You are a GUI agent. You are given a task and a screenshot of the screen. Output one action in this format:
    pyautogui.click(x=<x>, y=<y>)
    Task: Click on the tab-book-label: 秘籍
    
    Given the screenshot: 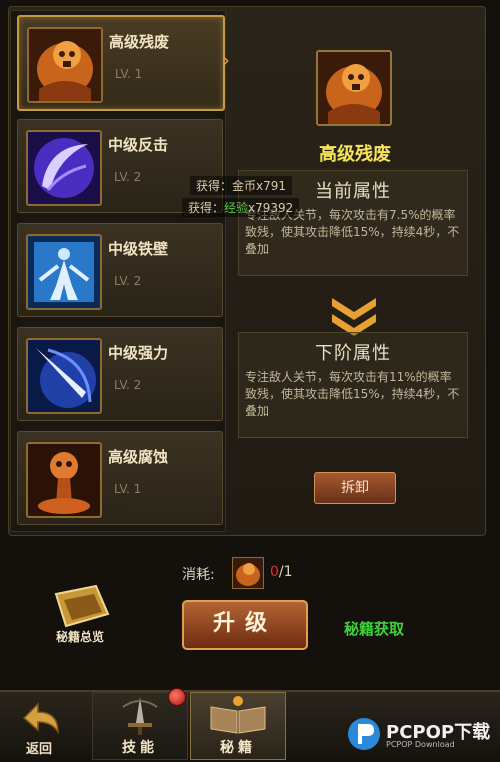 What is the action you would take?
    pyautogui.click(x=238, y=748)
    